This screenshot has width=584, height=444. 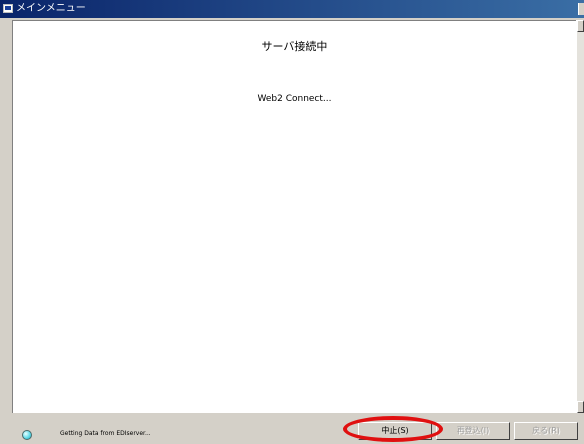 What do you see at coordinates (8, 8) in the screenshot?
I see `app-window-icon` at bounding box center [8, 8].